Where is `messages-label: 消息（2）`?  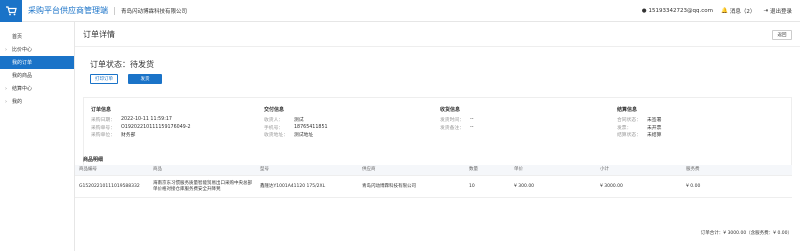 messages-label: 消息（2） is located at coordinates (742, 12).